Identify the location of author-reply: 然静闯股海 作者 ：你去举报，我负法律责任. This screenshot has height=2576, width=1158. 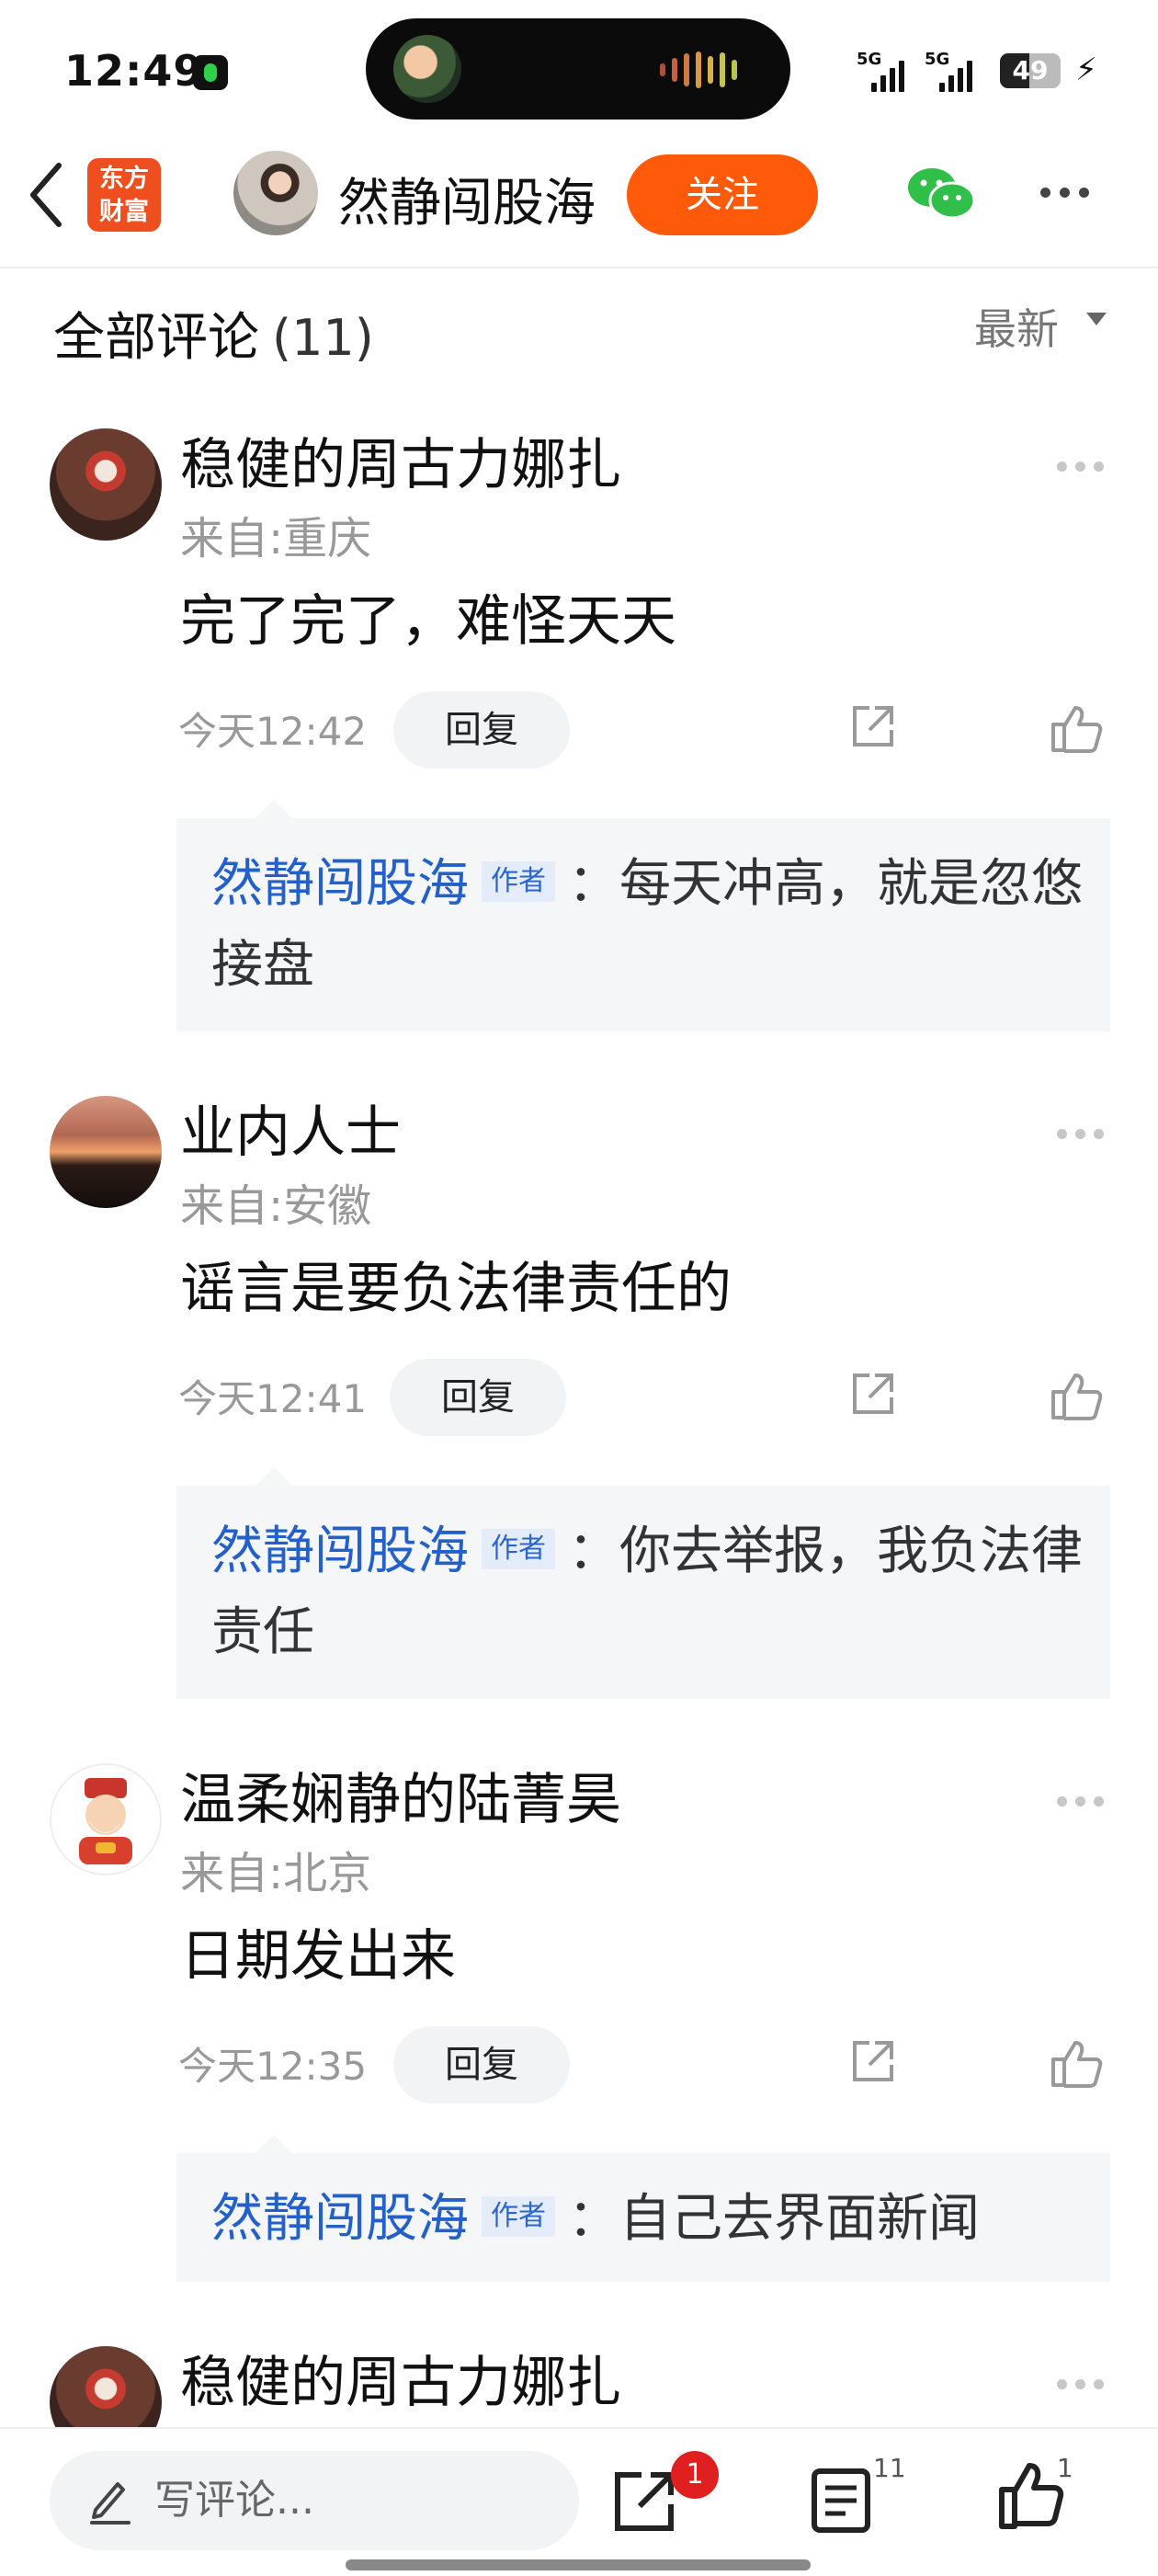
(647, 1592).